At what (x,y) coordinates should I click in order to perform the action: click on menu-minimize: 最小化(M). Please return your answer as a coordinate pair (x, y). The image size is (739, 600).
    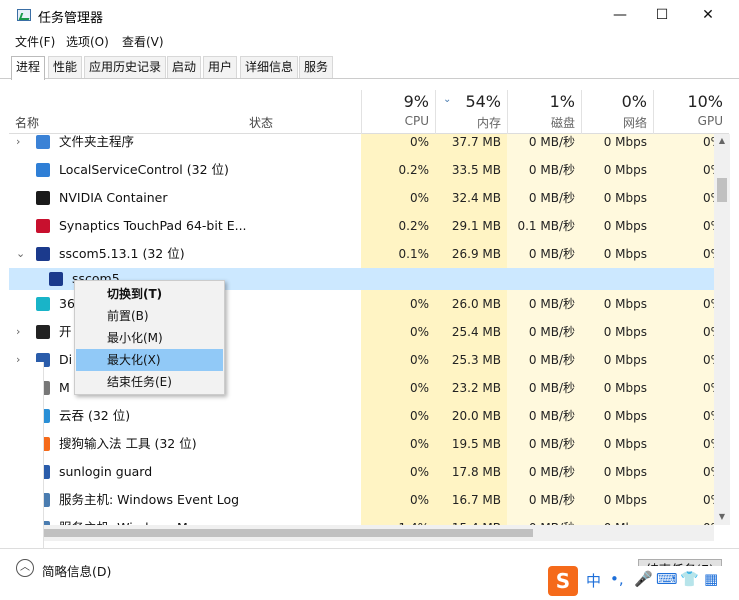
    Looking at the image, I should click on (149, 338).